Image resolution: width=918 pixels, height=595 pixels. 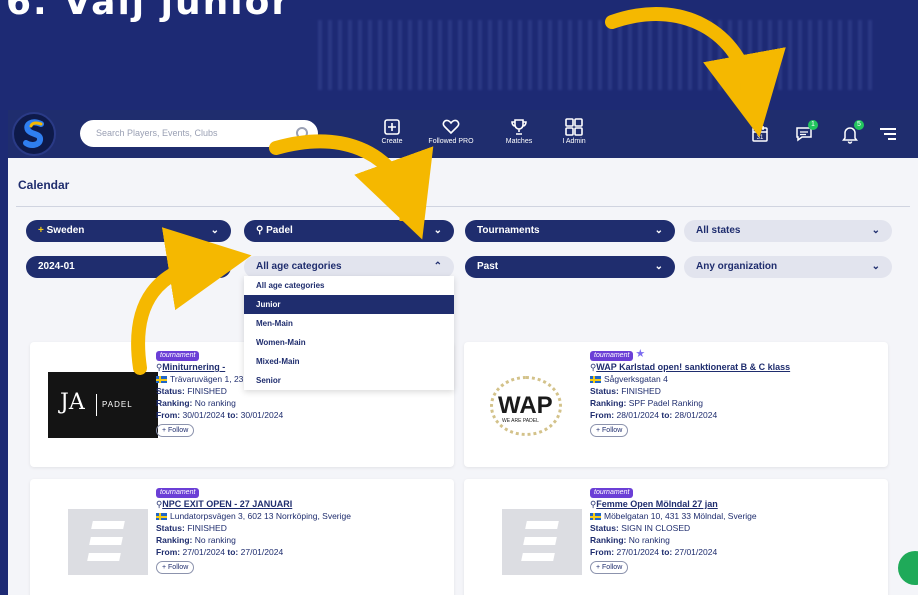 I want to click on event-logo: JA PADEL, so click(x=103, y=405).